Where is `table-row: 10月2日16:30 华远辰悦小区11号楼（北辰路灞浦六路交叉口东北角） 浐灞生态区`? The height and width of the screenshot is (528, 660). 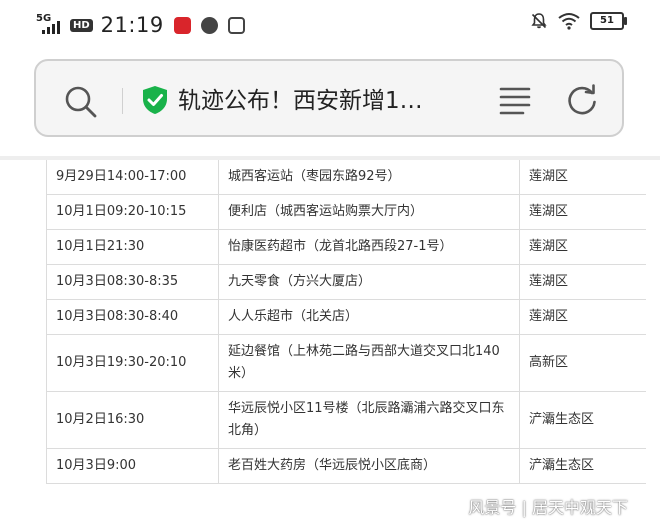 table-row: 10月2日16:30 华远辰悦小区11号楼（北辰路灞浦六路交叉口东北角） 浐灞生态区 is located at coordinates (346, 420).